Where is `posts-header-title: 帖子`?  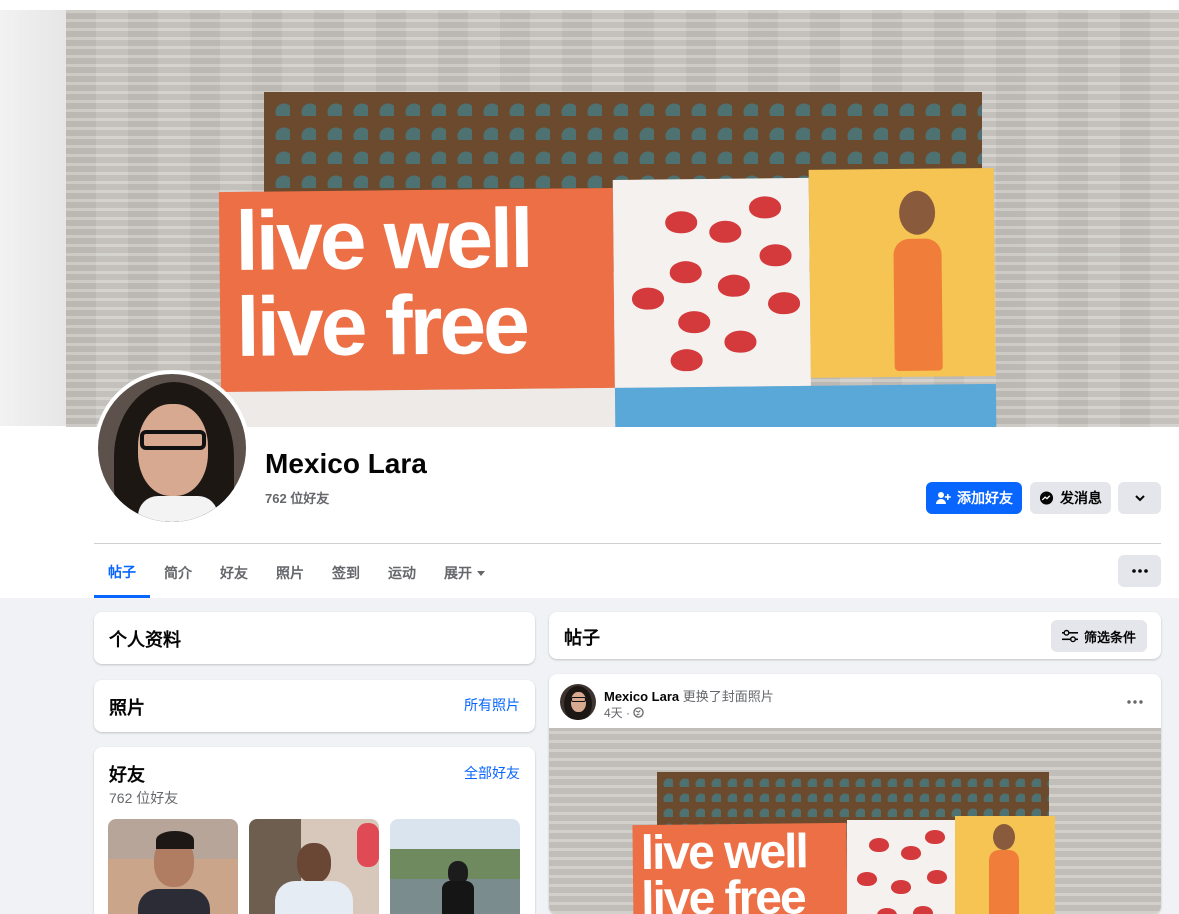
posts-header-title: 帖子 is located at coordinates (582, 638).